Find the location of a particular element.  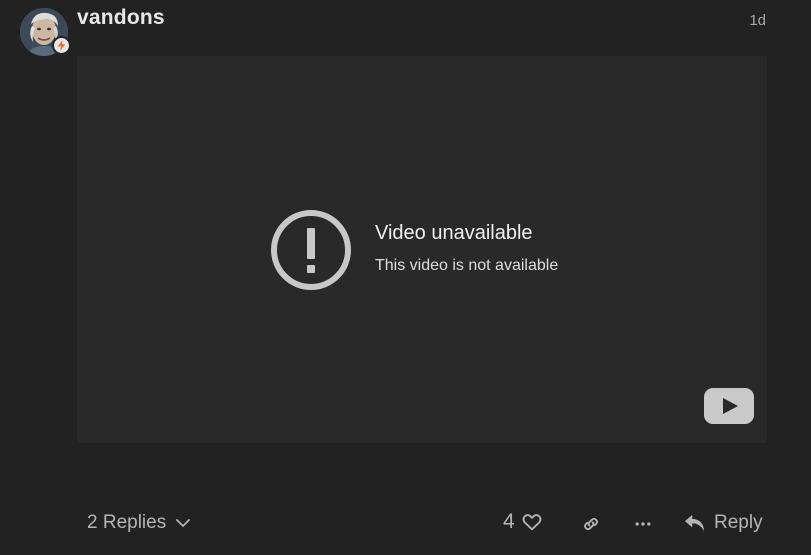

warning-circle-icon is located at coordinates (311, 250).